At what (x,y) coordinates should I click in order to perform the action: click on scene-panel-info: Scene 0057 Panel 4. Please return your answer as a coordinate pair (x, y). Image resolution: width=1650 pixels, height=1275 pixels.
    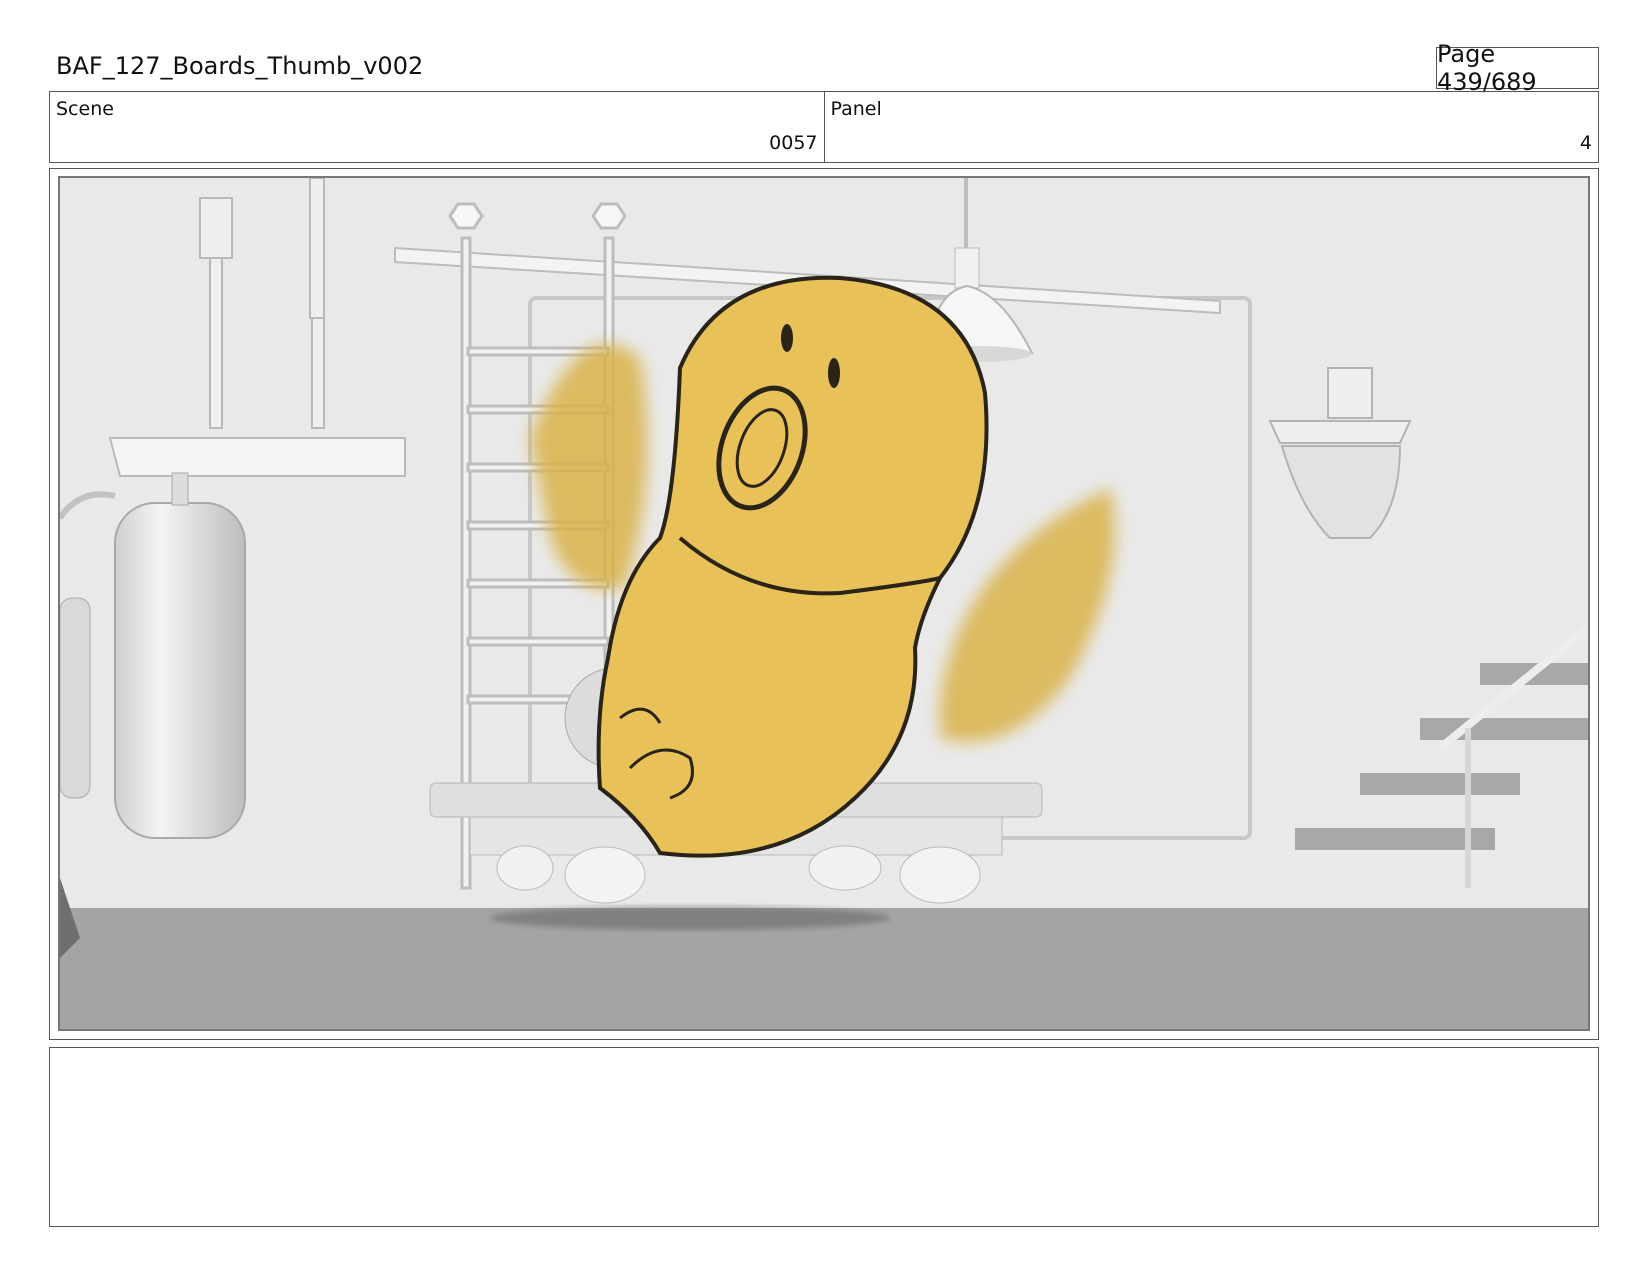
    Looking at the image, I should click on (824, 127).